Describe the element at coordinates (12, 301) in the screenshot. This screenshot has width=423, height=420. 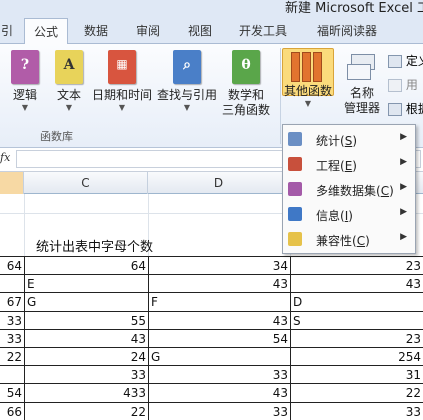
I see `table-cell: 67` at that location.